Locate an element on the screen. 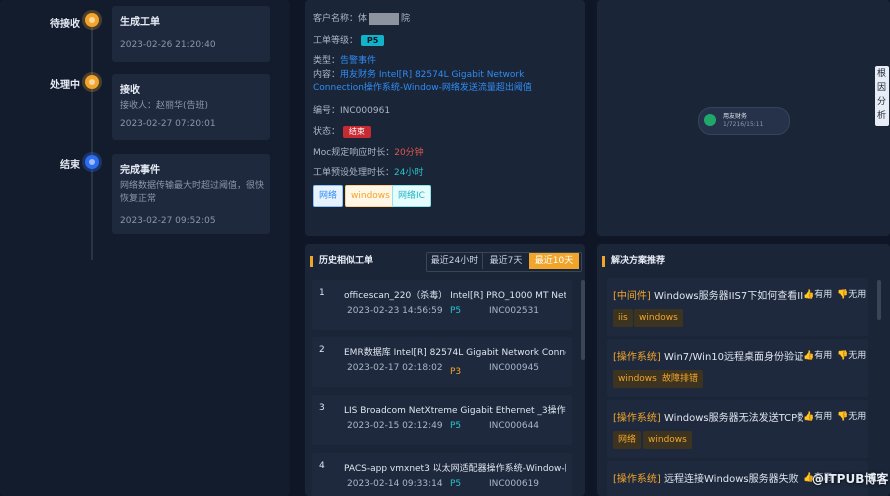 The width and height of the screenshot is (890, 496). level-label: 工单等级： is located at coordinates (336, 41).